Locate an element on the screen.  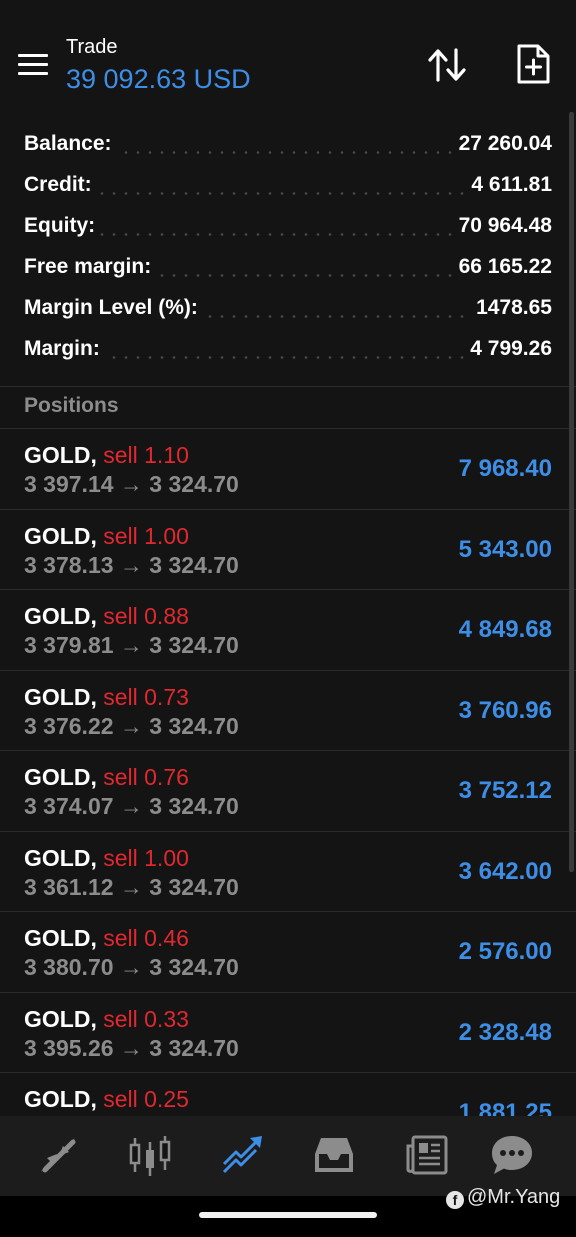
sort-button is located at coordinates (447, 65).